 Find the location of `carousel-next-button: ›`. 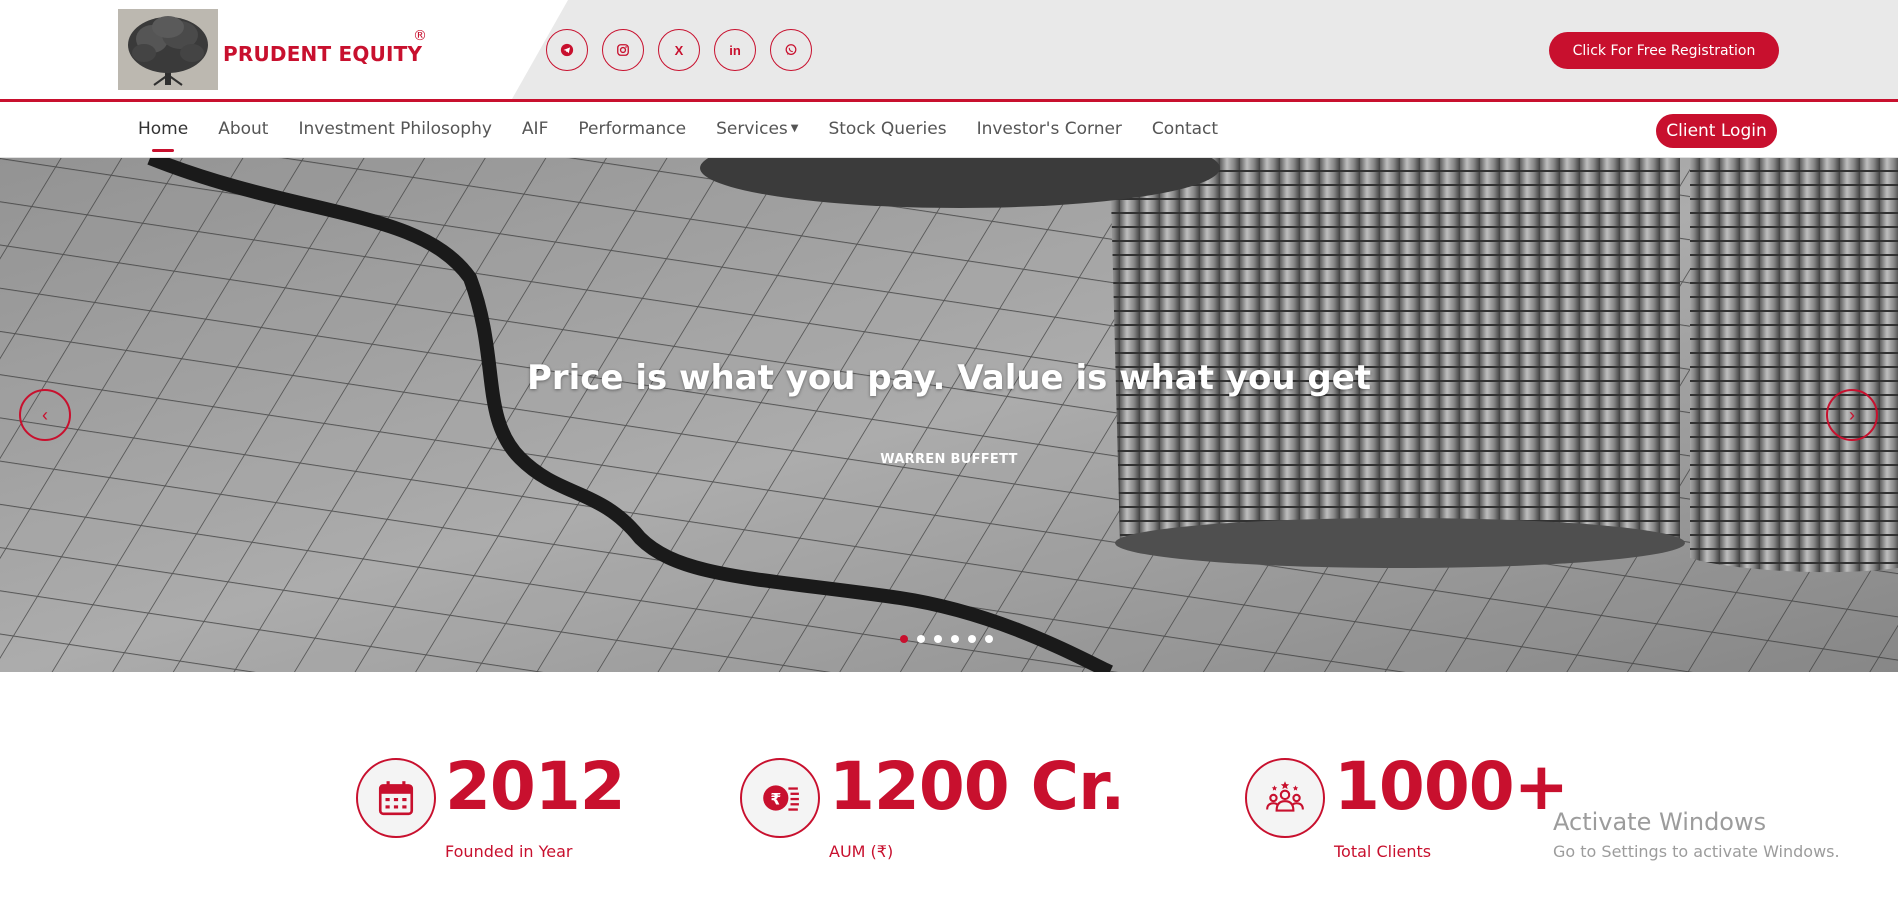

carousel-next-button: › is located at coordinates (1852, 415).